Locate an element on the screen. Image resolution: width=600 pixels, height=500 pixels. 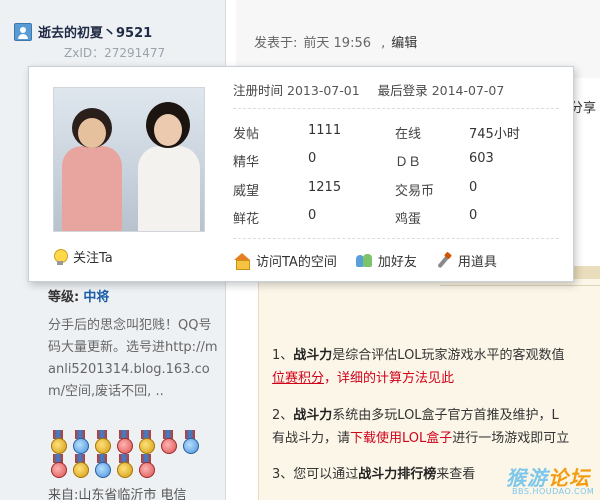
add-friend-label: 加好友 is located at coordinates (397, 262).